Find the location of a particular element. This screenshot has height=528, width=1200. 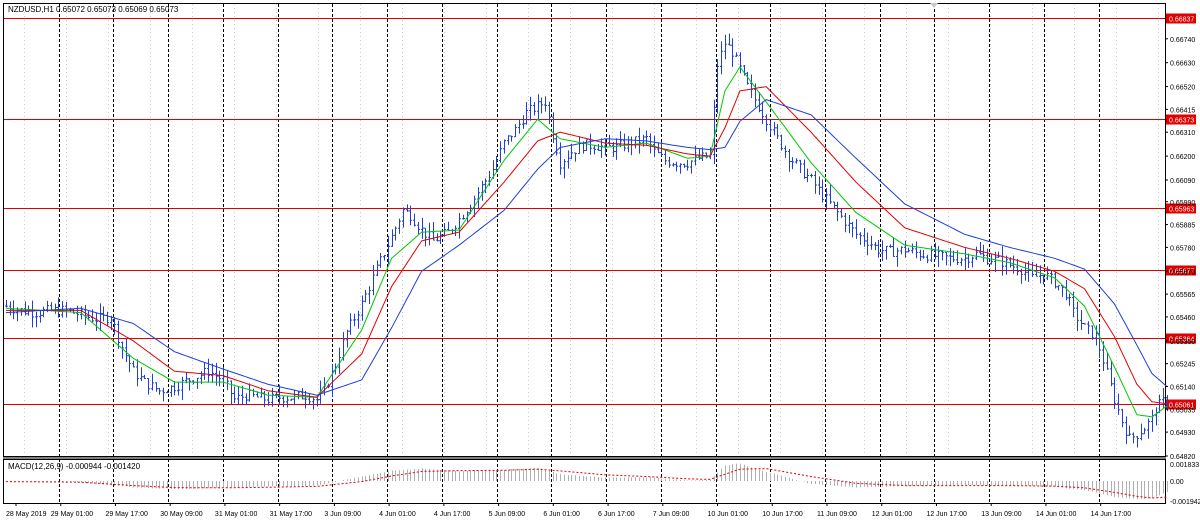

x-tick-label: 31 May 01:00 is located at coordinates (236, 514).